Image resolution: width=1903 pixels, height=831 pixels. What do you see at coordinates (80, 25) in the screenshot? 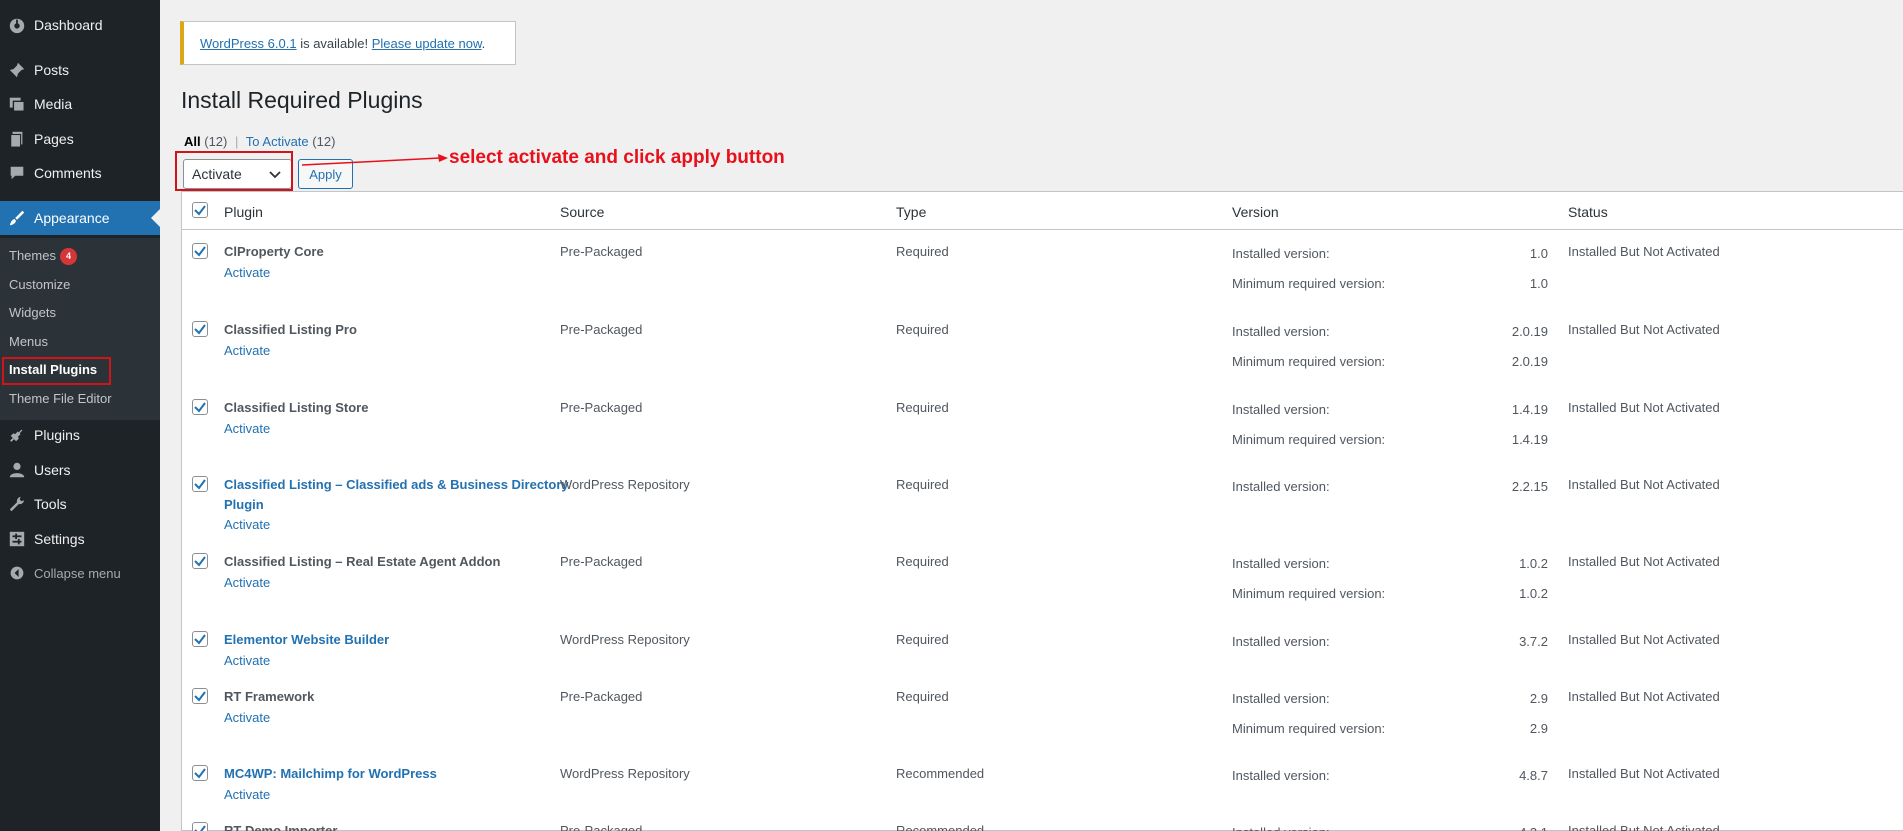
I see `menu-dashboard: Dashboard` at bounding box center [80, 25].